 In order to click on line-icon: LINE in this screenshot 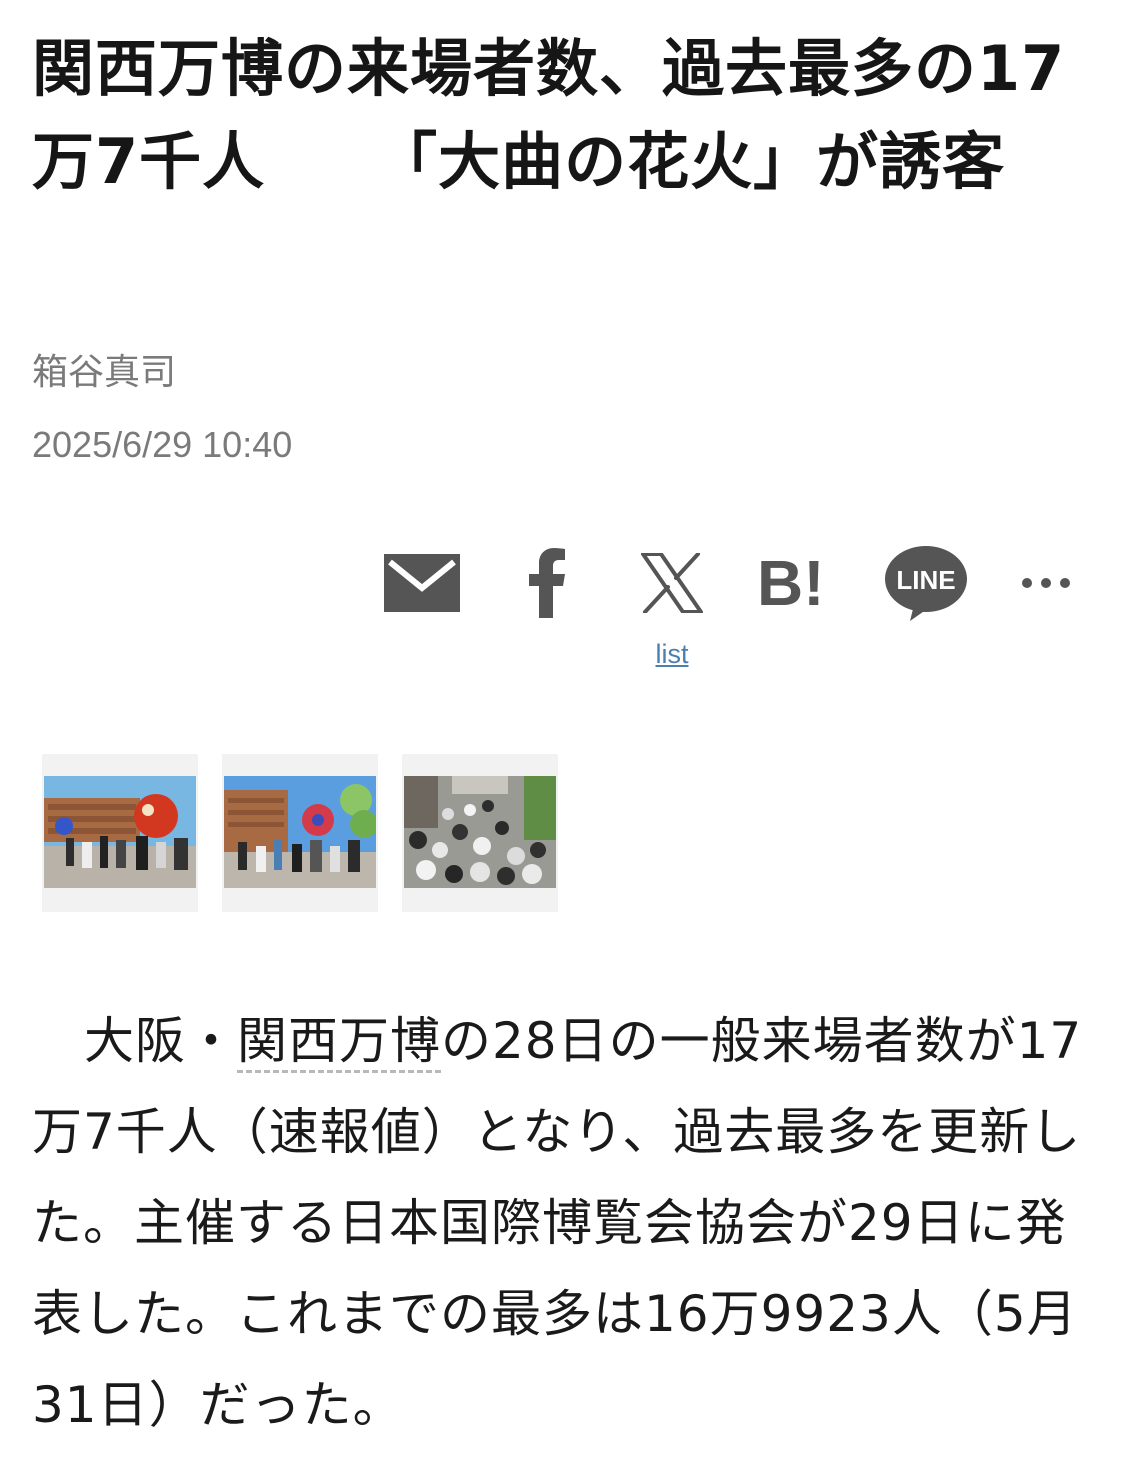, I will do `click(926, 583)`.